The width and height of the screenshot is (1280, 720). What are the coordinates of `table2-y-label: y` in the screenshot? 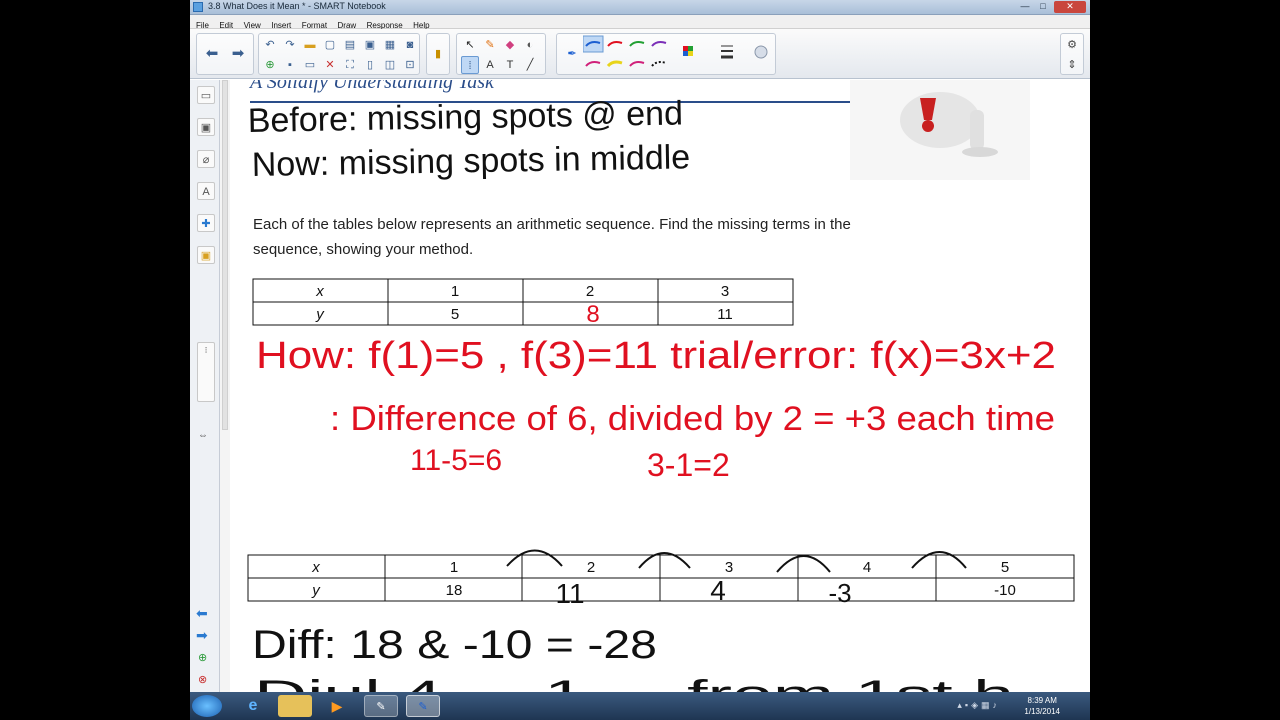 It's located at (316, 590).